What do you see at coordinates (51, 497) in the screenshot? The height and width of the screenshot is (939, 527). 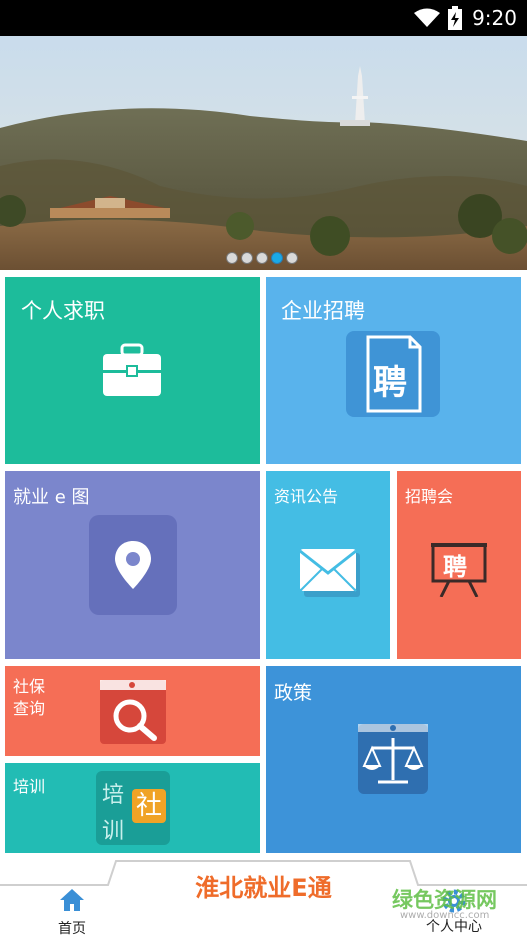 I see `tile-label: 就业 e 图` at bounding box center [51, 497].